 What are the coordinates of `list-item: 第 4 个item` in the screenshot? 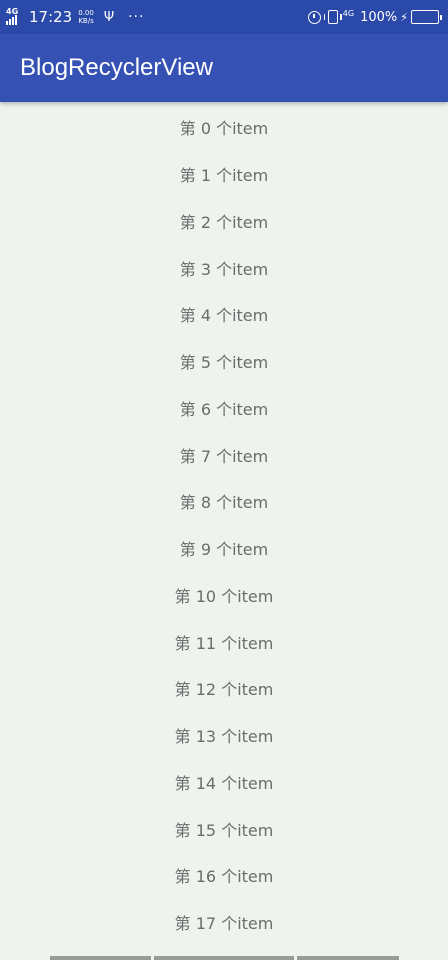 It's located at (224, 314).